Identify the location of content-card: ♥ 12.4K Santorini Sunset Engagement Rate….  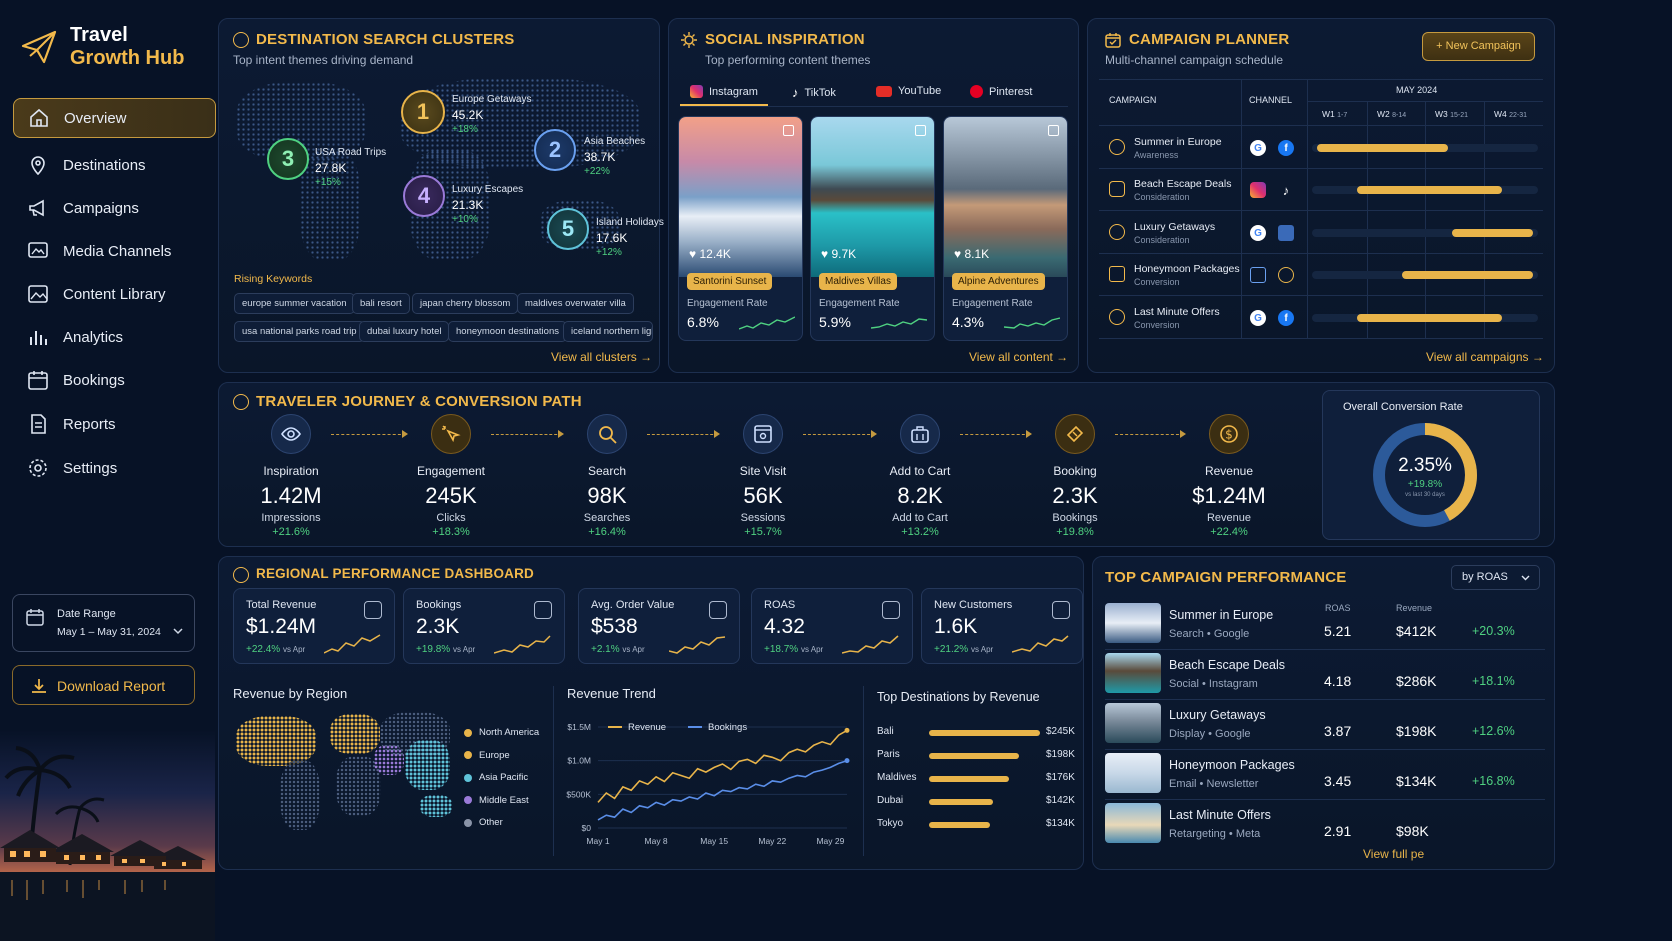
(740, 228).